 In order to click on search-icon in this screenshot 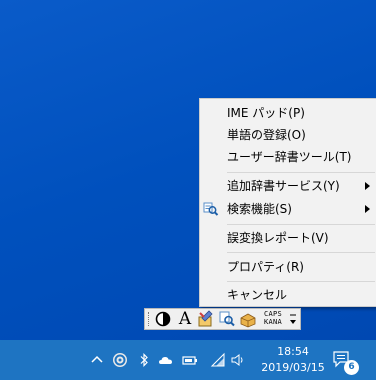, I will do `click(227, 319)`.